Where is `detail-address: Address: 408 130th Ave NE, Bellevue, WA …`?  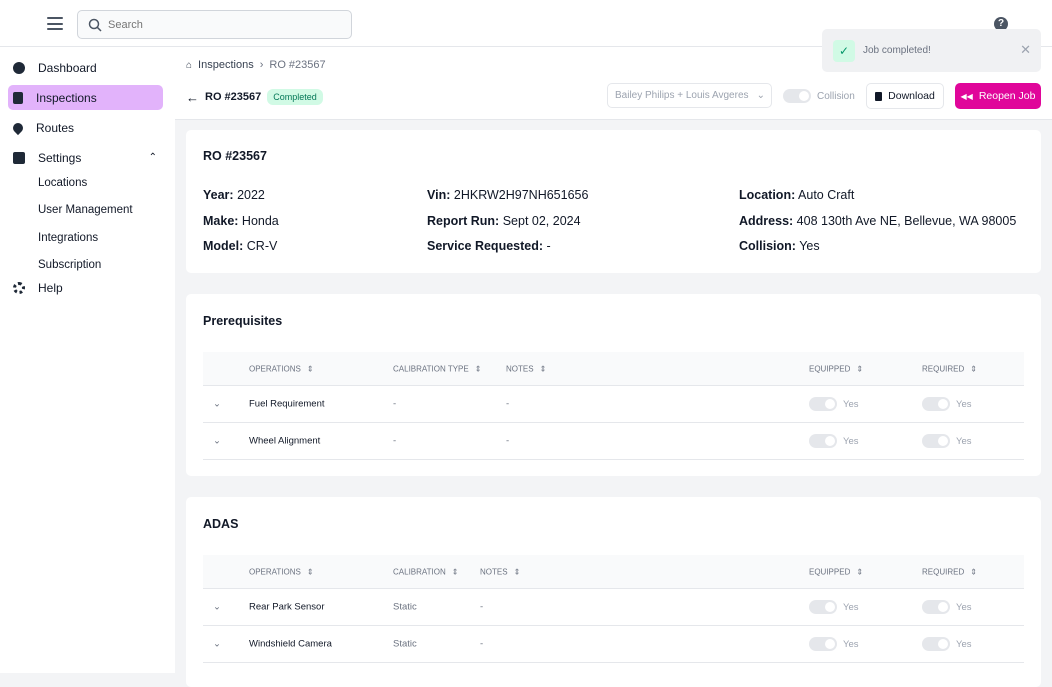
detail-address: Address: 408 130th Ave NE, Bellevue, WA … is located at coordinates (878, 220).